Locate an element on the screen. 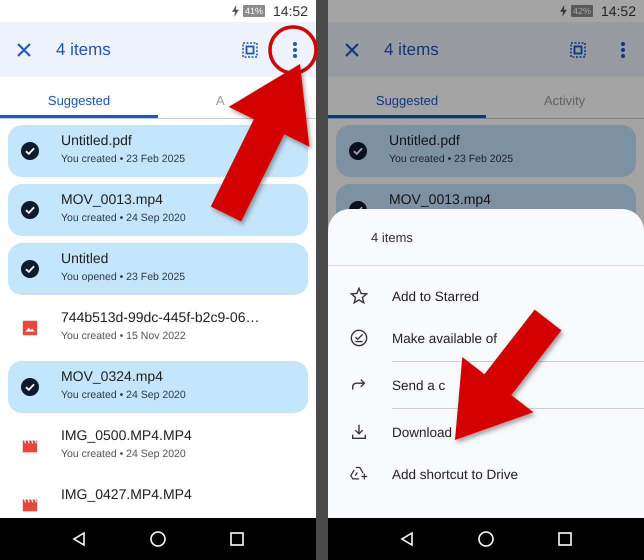  file-name: MOV_0324.mp4 is located at coordinates (112, 376).